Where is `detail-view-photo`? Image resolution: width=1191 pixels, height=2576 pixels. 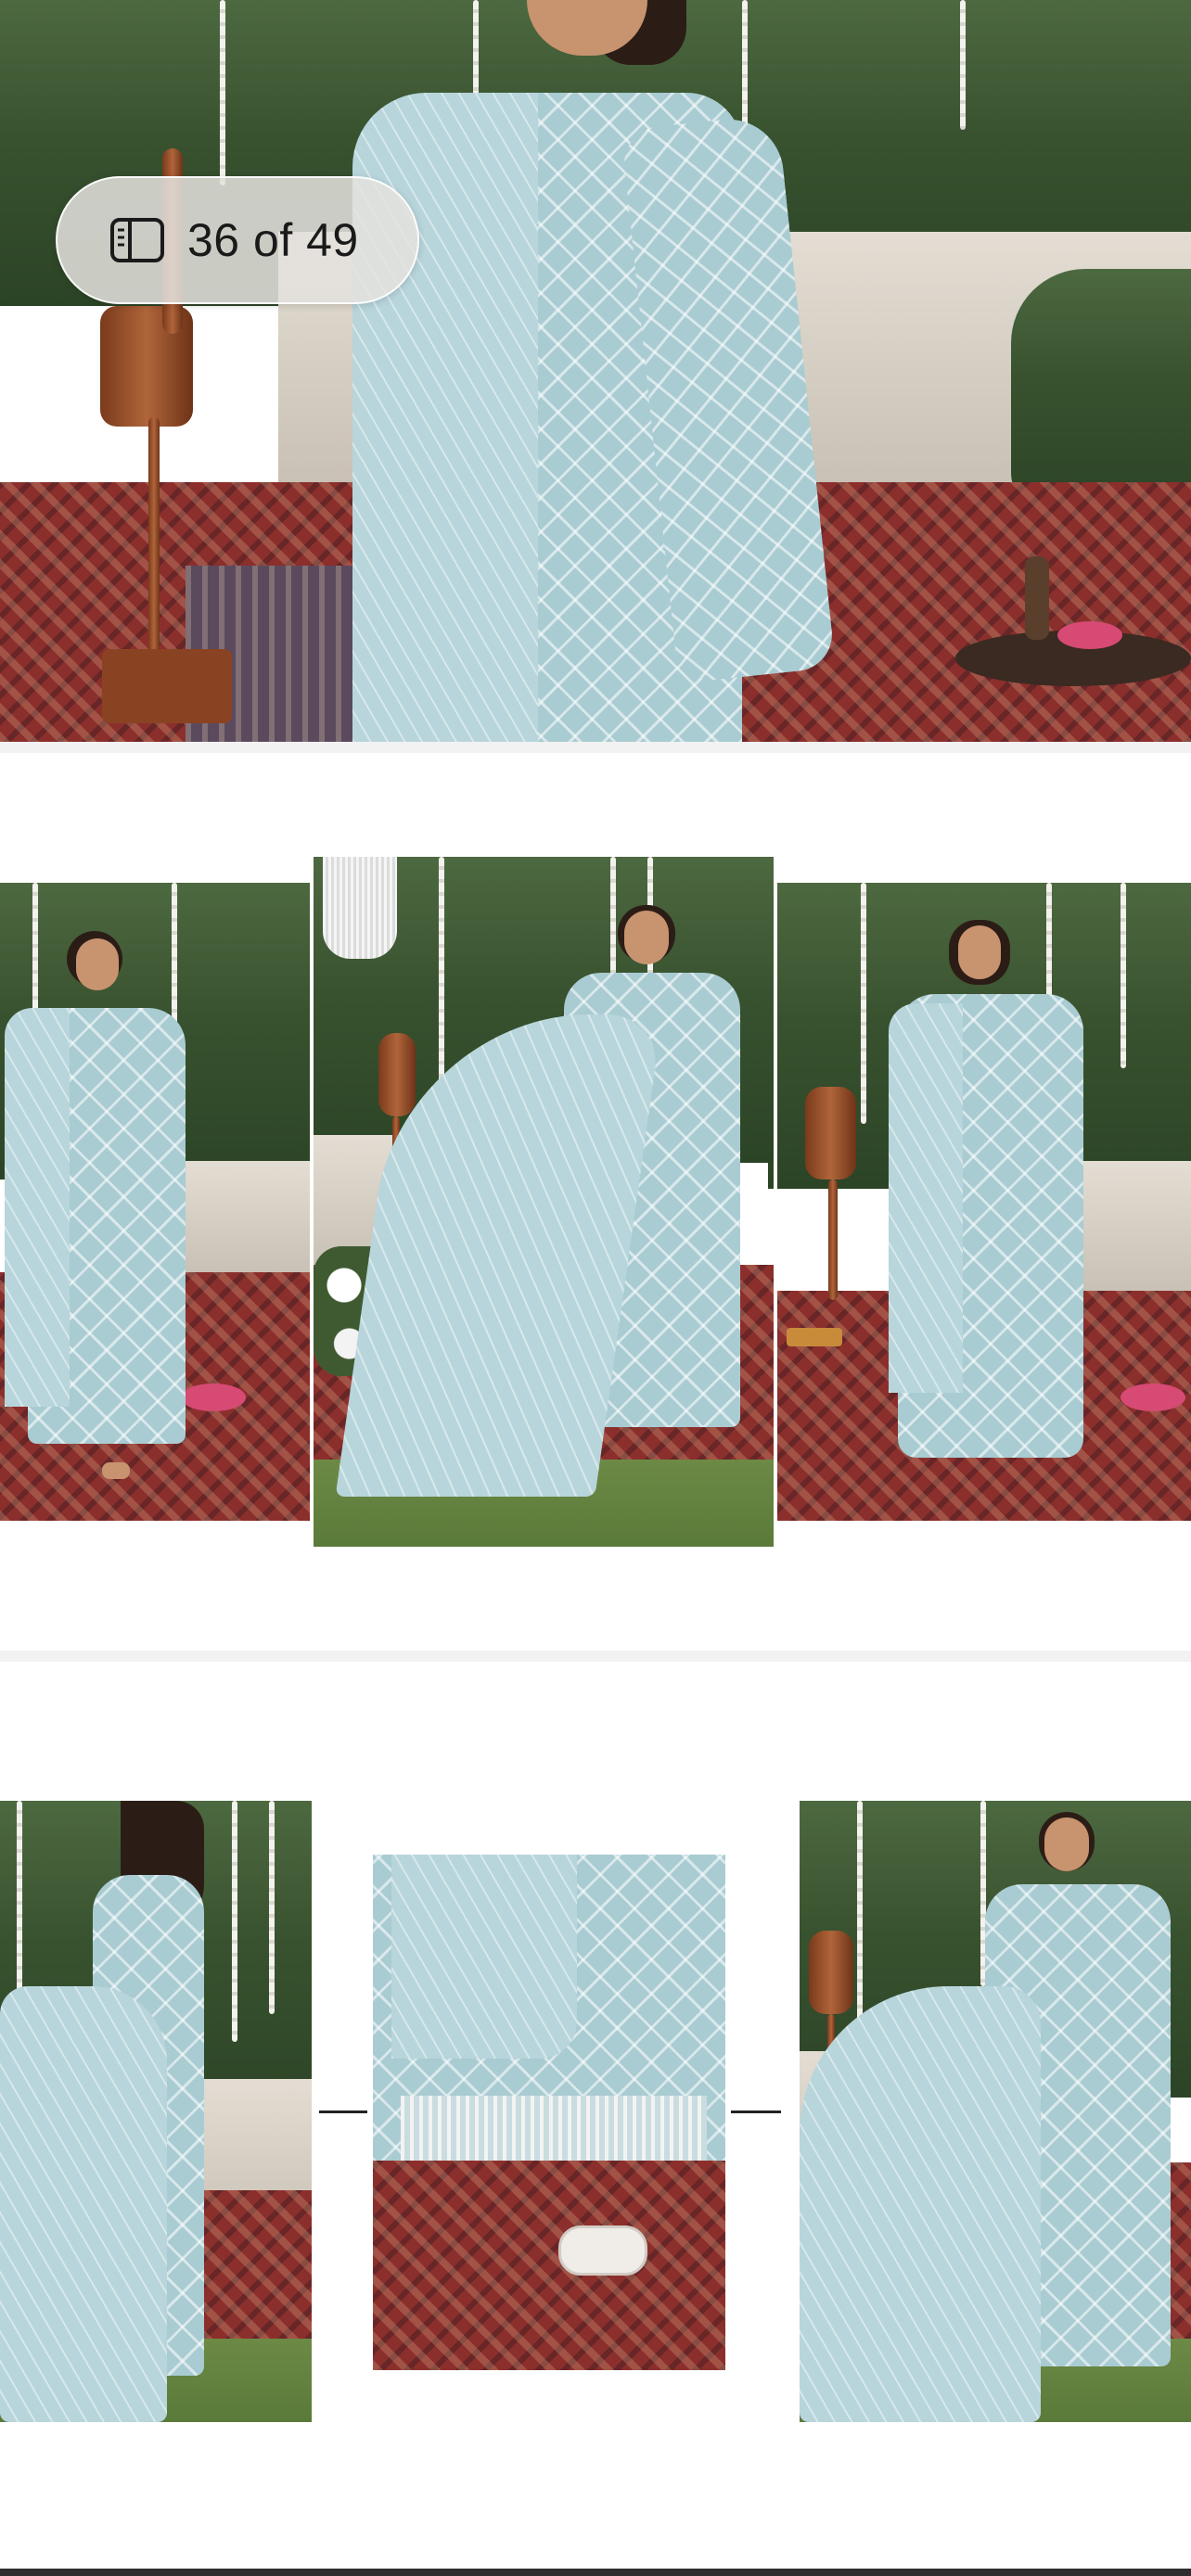 detail-view-photo is located at coordinates (549, 2112).